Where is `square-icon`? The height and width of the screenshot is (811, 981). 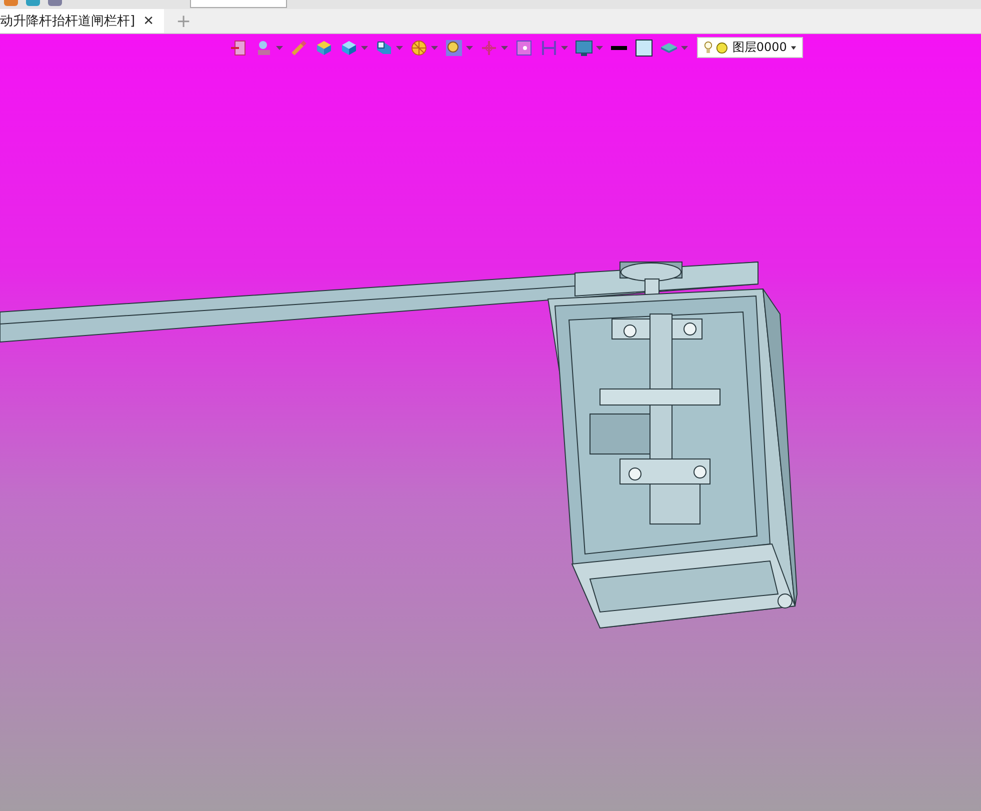 square-icon is located at coordinates (644, 47).